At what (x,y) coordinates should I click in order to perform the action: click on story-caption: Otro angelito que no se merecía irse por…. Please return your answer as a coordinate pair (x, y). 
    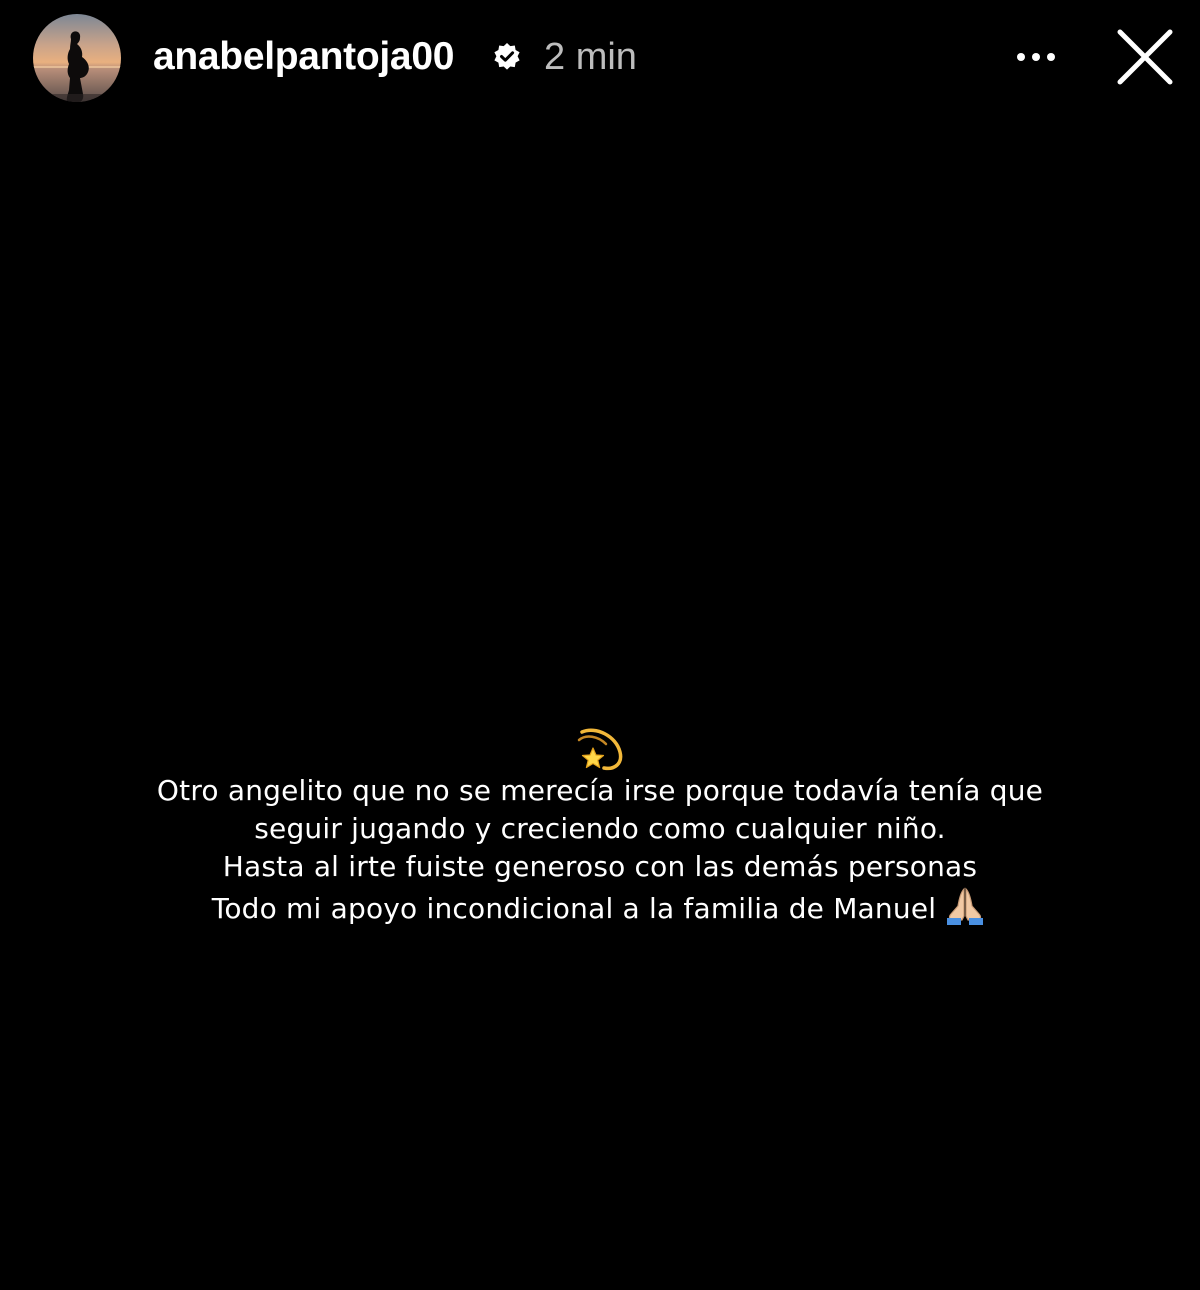
    Looking at the image, I should click on (600, 827).